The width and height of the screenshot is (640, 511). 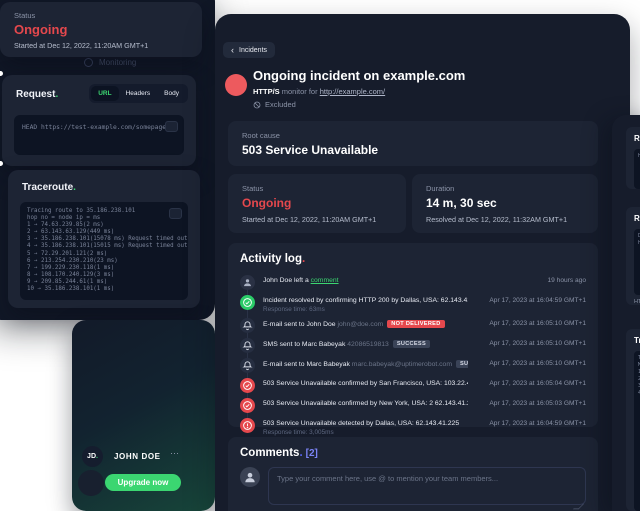 What do you see at coordinates (232, 49) in the screenshot?
I see `chevron-left-icon: ‹` at bounding box center [232, 49].